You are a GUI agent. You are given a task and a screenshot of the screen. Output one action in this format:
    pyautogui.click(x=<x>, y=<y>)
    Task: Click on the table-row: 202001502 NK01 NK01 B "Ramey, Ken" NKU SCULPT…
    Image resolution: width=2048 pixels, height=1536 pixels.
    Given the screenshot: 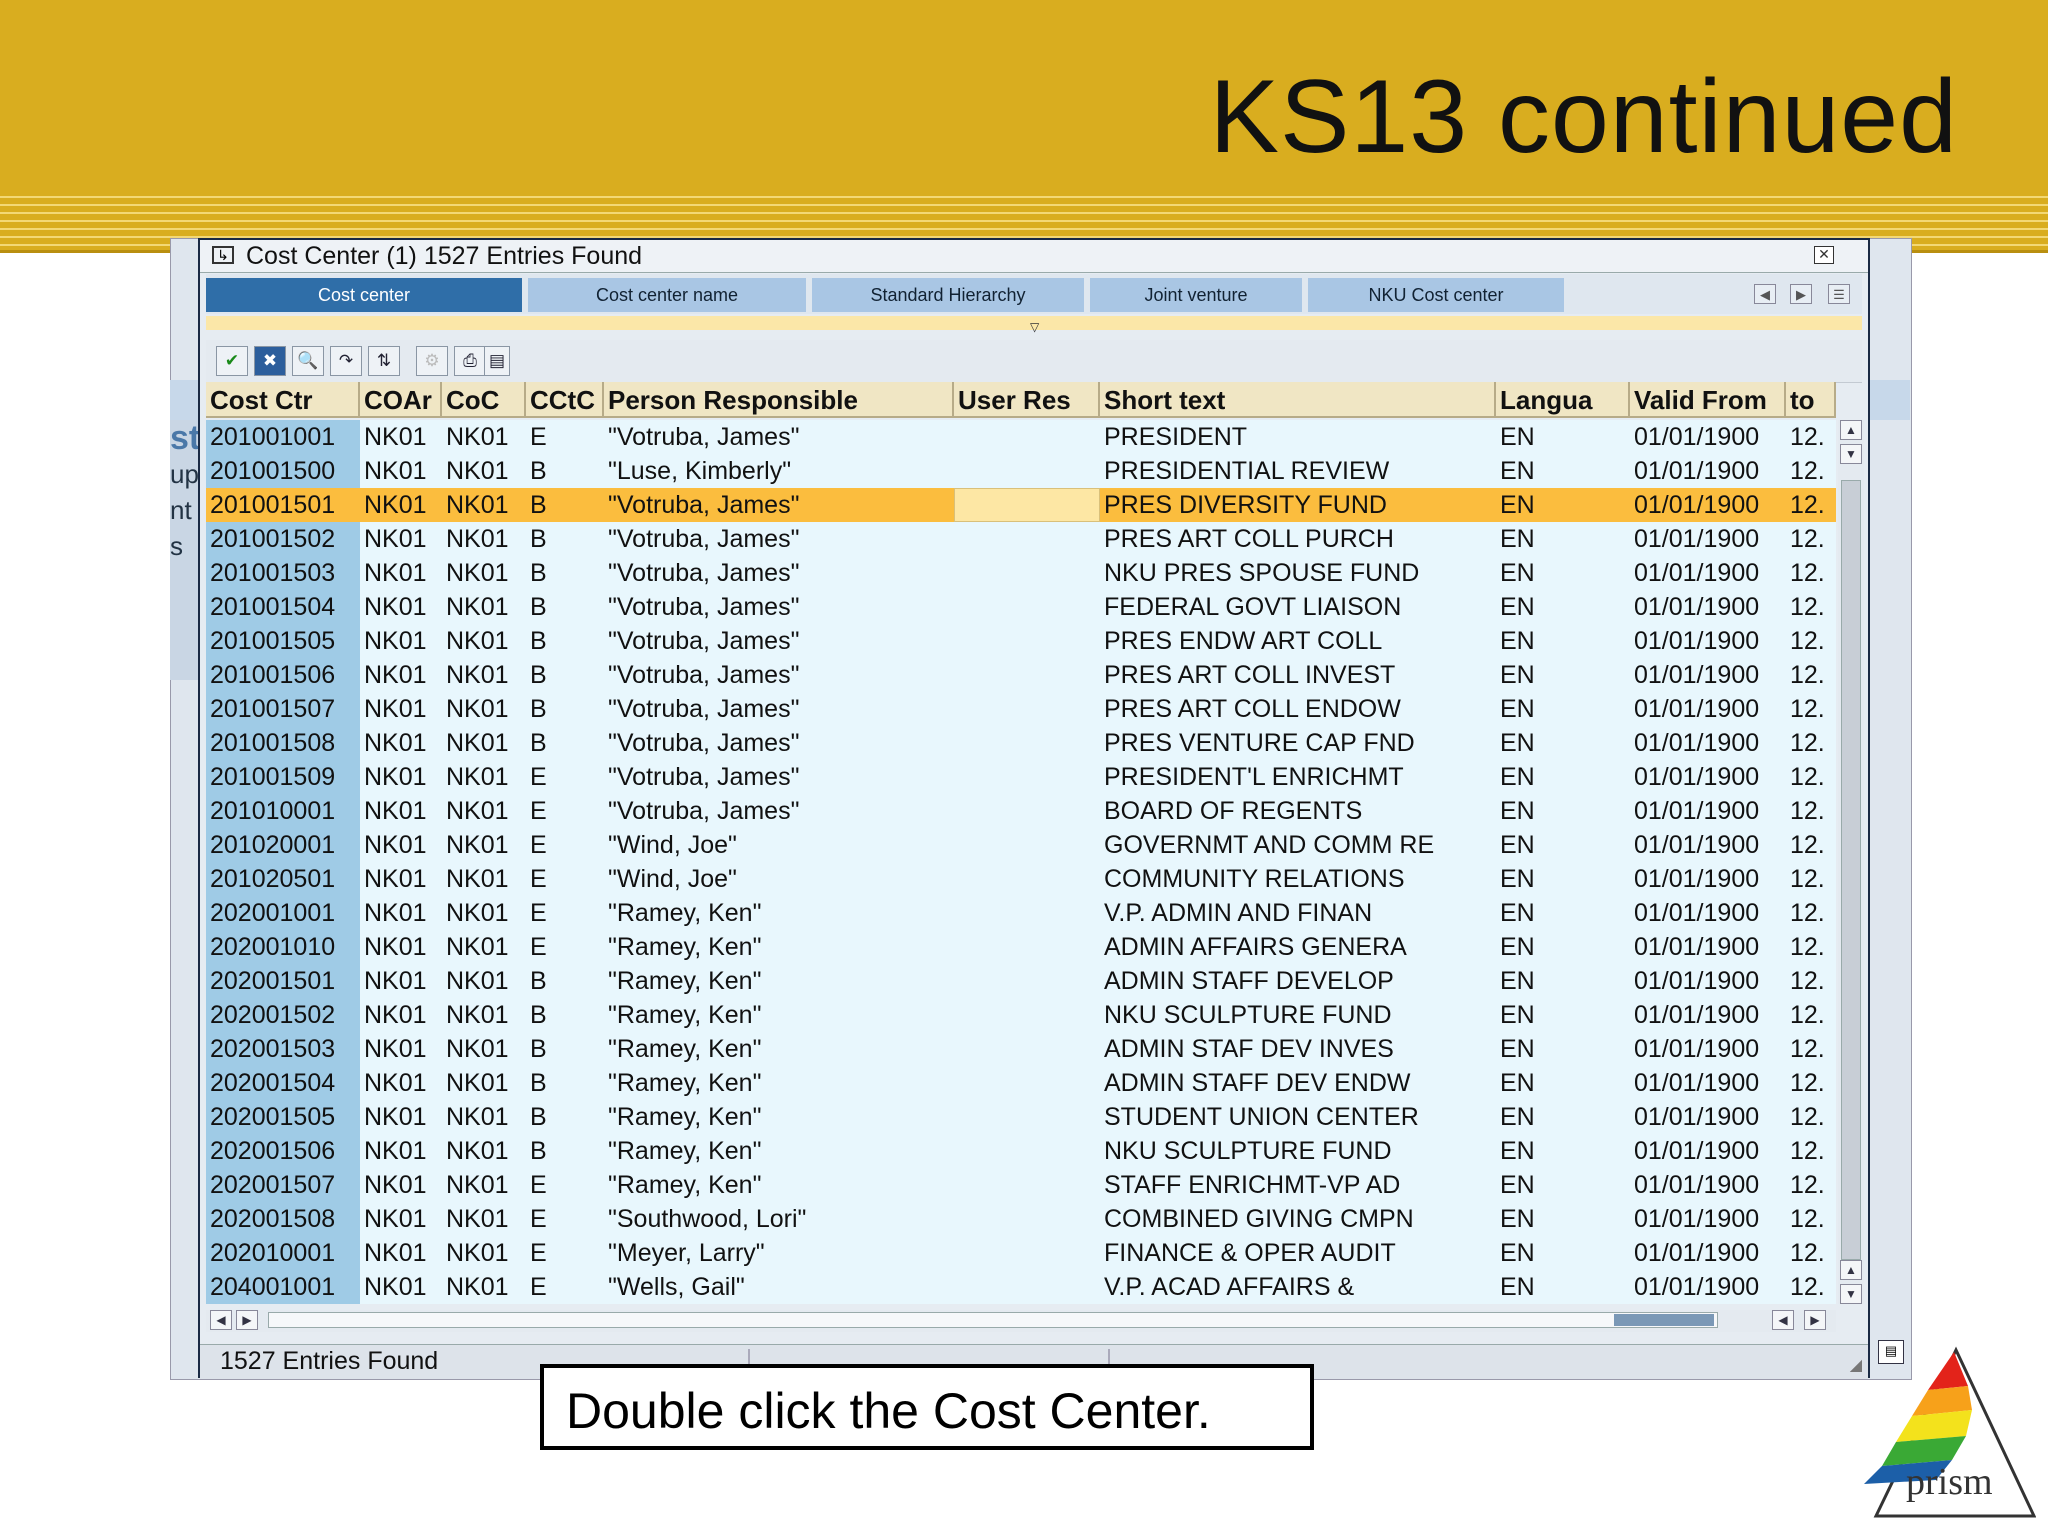 What is the action you would take?
    pyautogui.click(x=1021, y=1015)
    